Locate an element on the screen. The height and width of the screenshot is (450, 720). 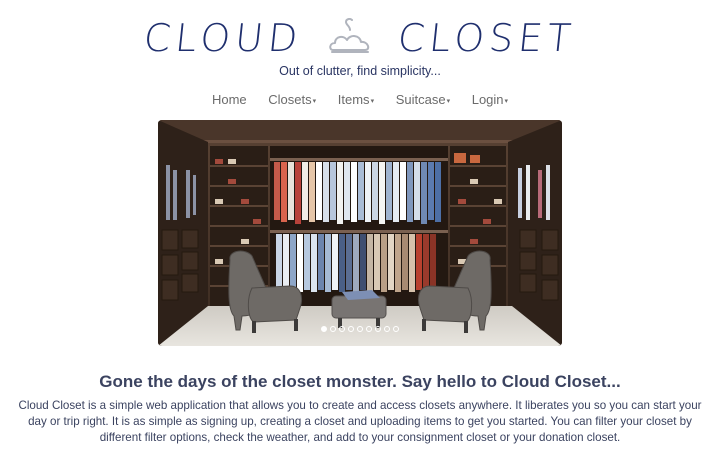
nav-login-dropdown: Login▾ is located at coordinates (490, 99).